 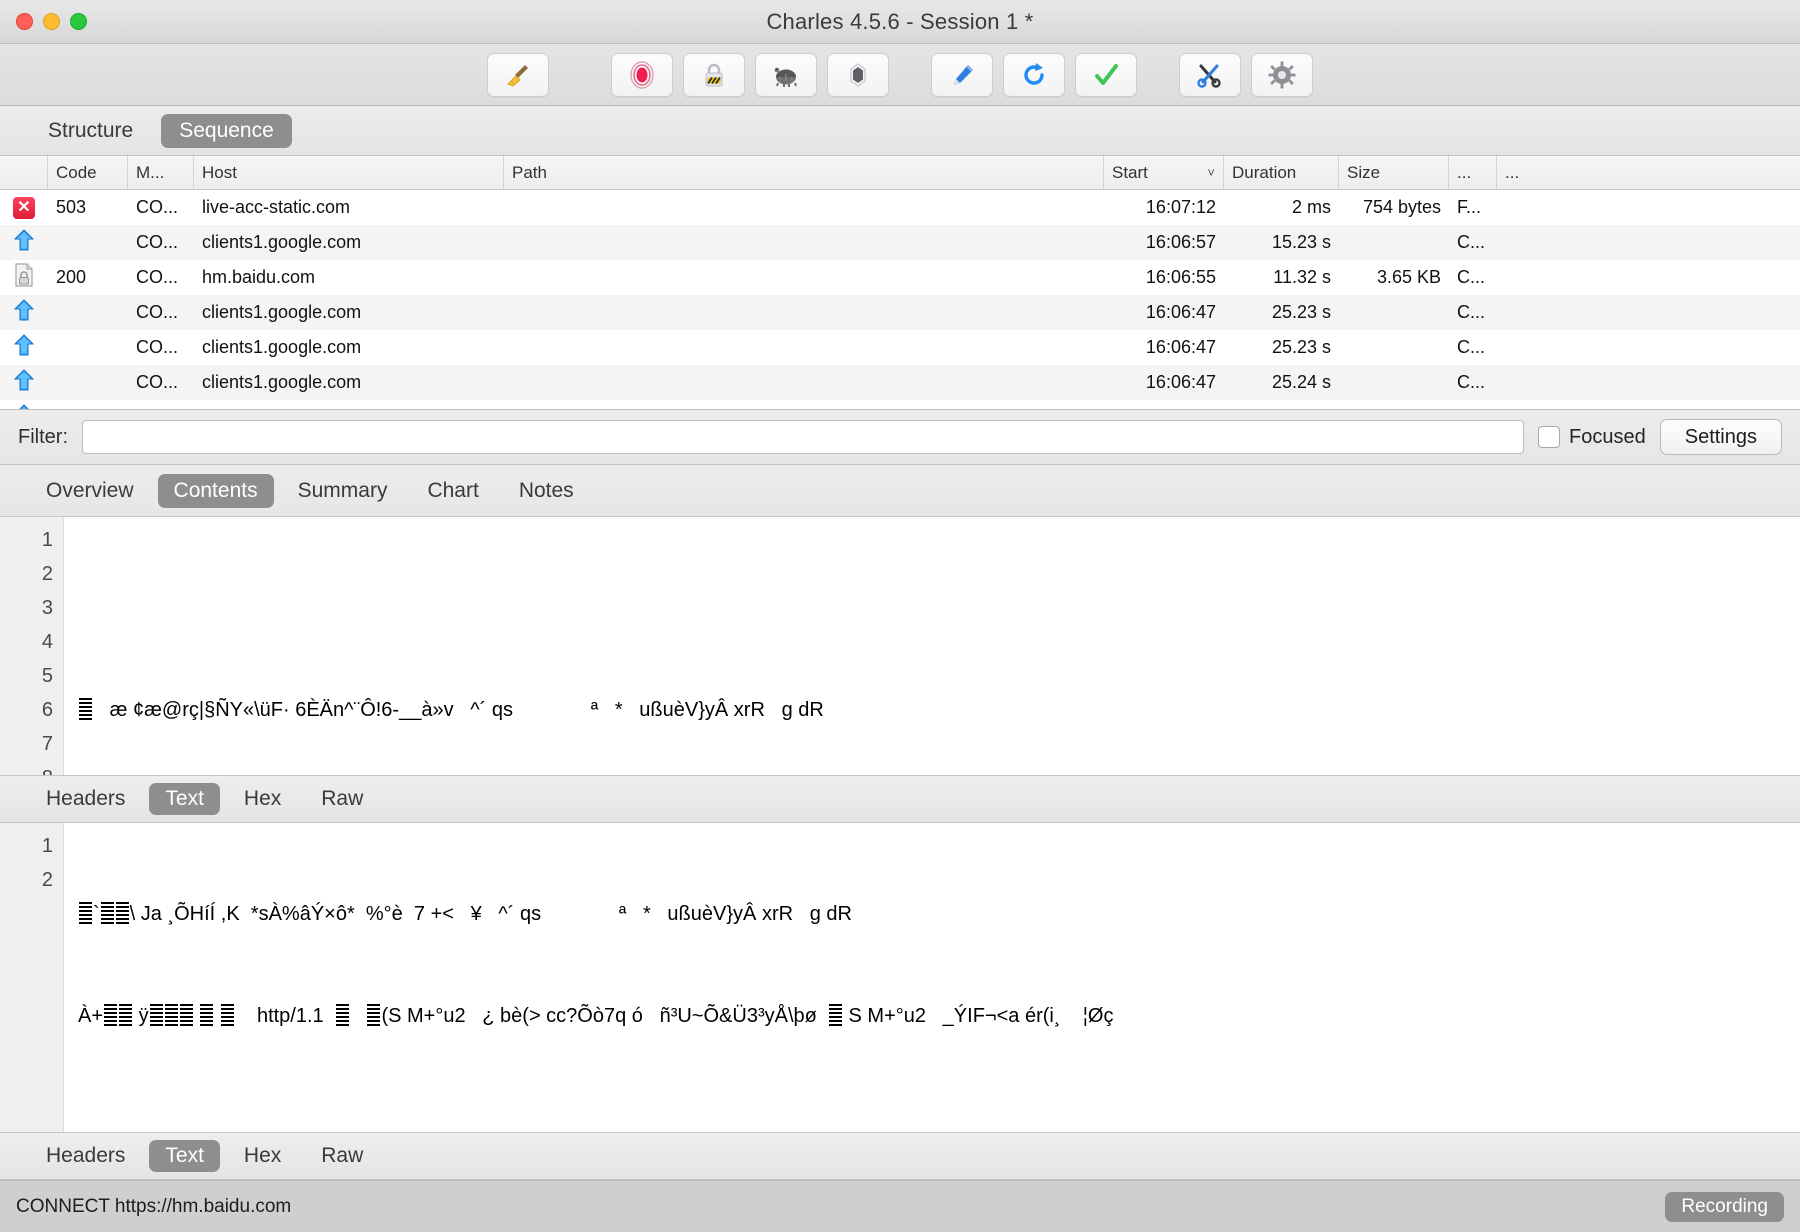 I want to click on tab-chart: Chart, so click(x=452, y=491).